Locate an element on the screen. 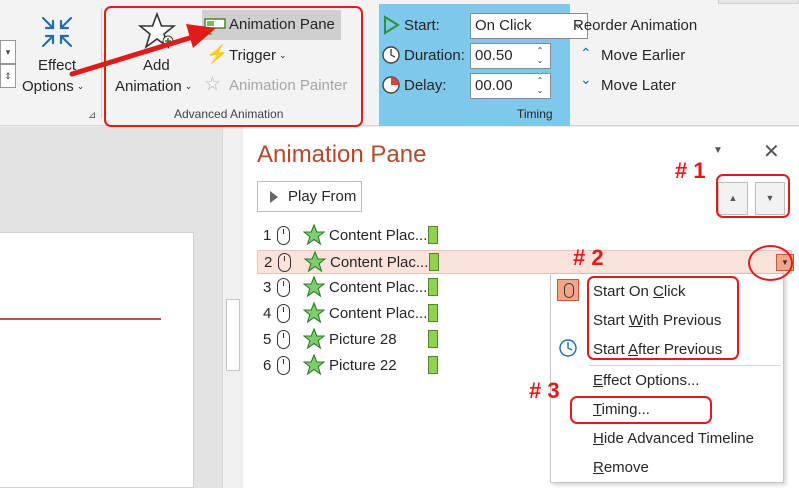  pane-options-caret-icon: ▼ is located at coordinates (718, 150).